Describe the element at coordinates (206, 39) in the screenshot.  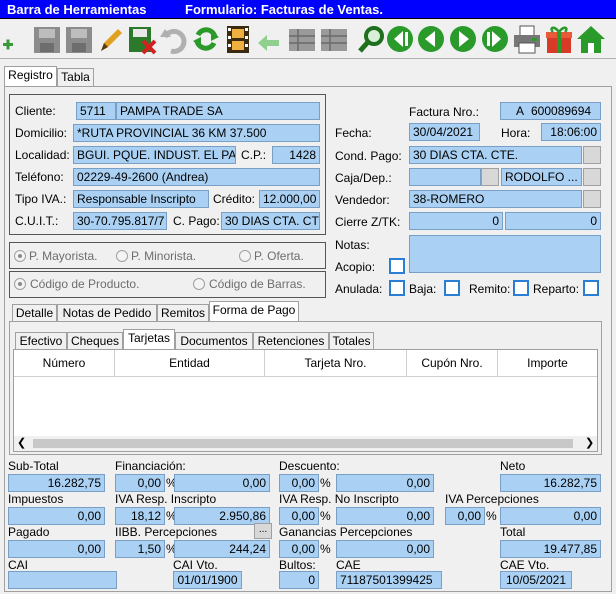
I see `refresh-icon` at that location.